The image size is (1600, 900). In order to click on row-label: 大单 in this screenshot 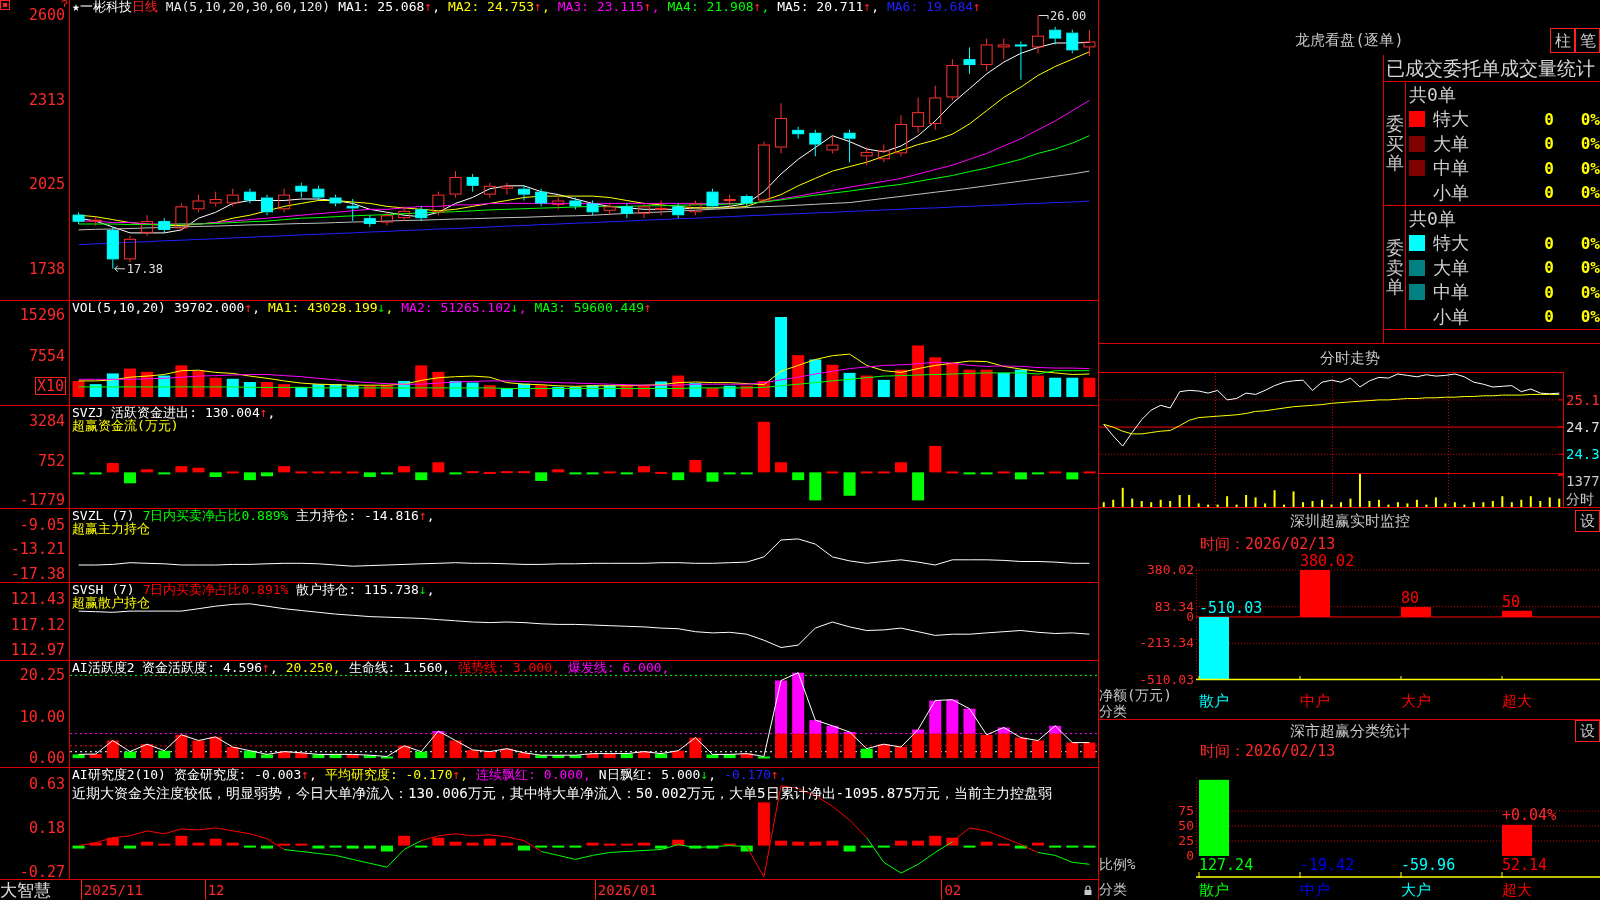, I will do `click(1451, 143)`.